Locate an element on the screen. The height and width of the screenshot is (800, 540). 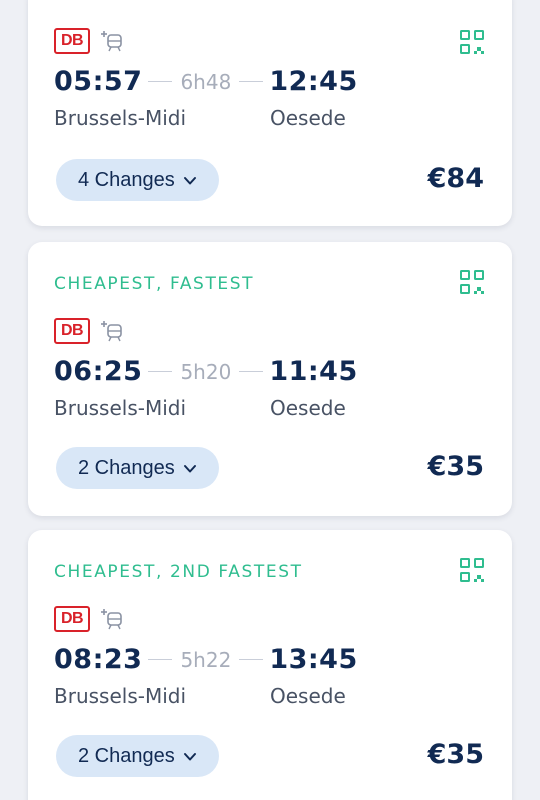
arrival-time: 11:45 is located at coordinates (313, 371).